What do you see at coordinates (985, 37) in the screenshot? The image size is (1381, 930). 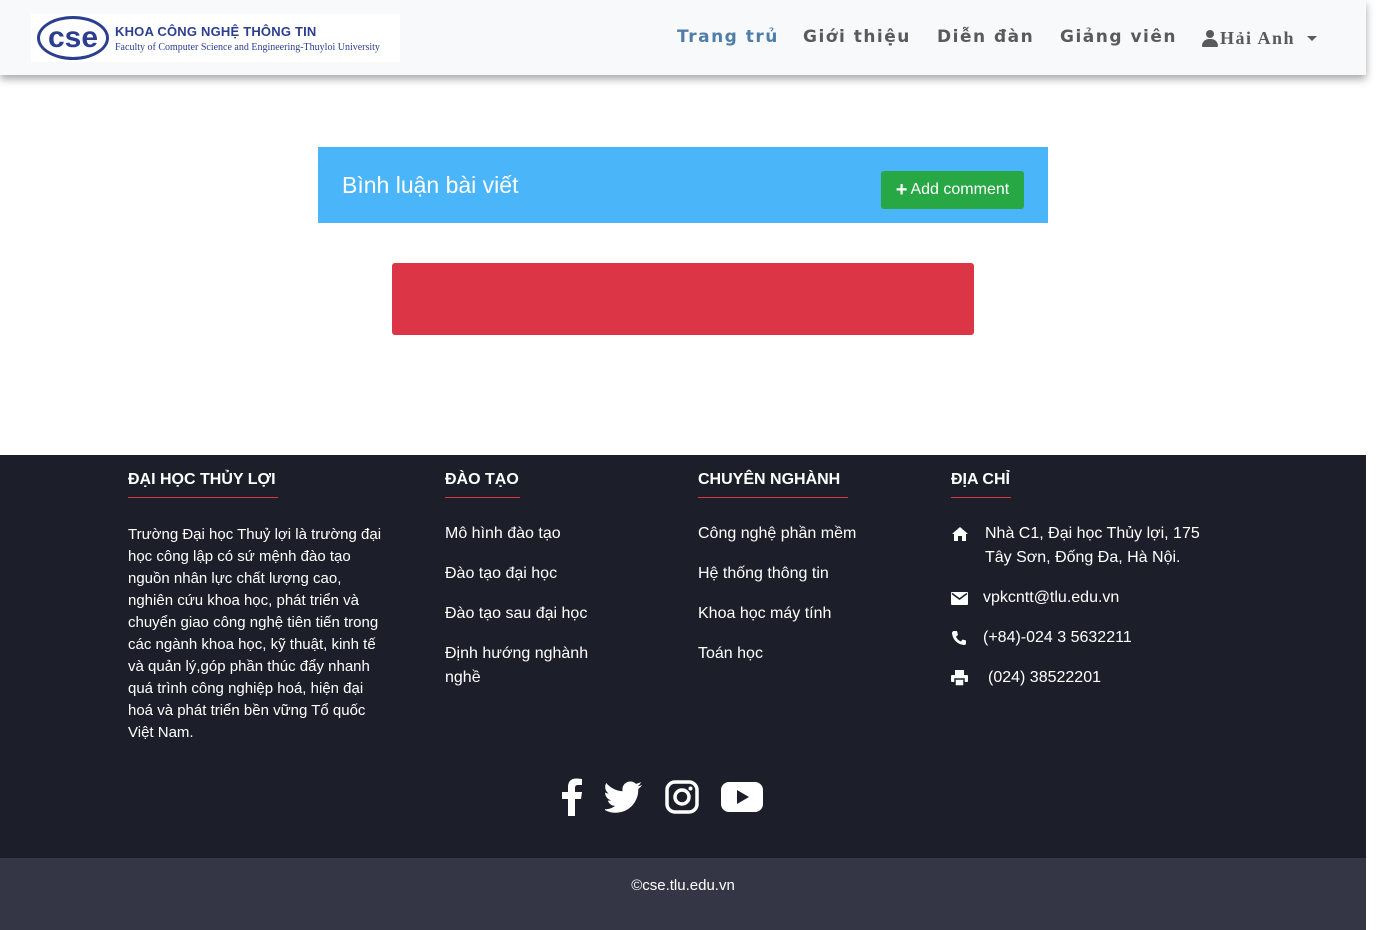 I see `nav-forum: Diễn đàn` at bounding box center [985, 37].